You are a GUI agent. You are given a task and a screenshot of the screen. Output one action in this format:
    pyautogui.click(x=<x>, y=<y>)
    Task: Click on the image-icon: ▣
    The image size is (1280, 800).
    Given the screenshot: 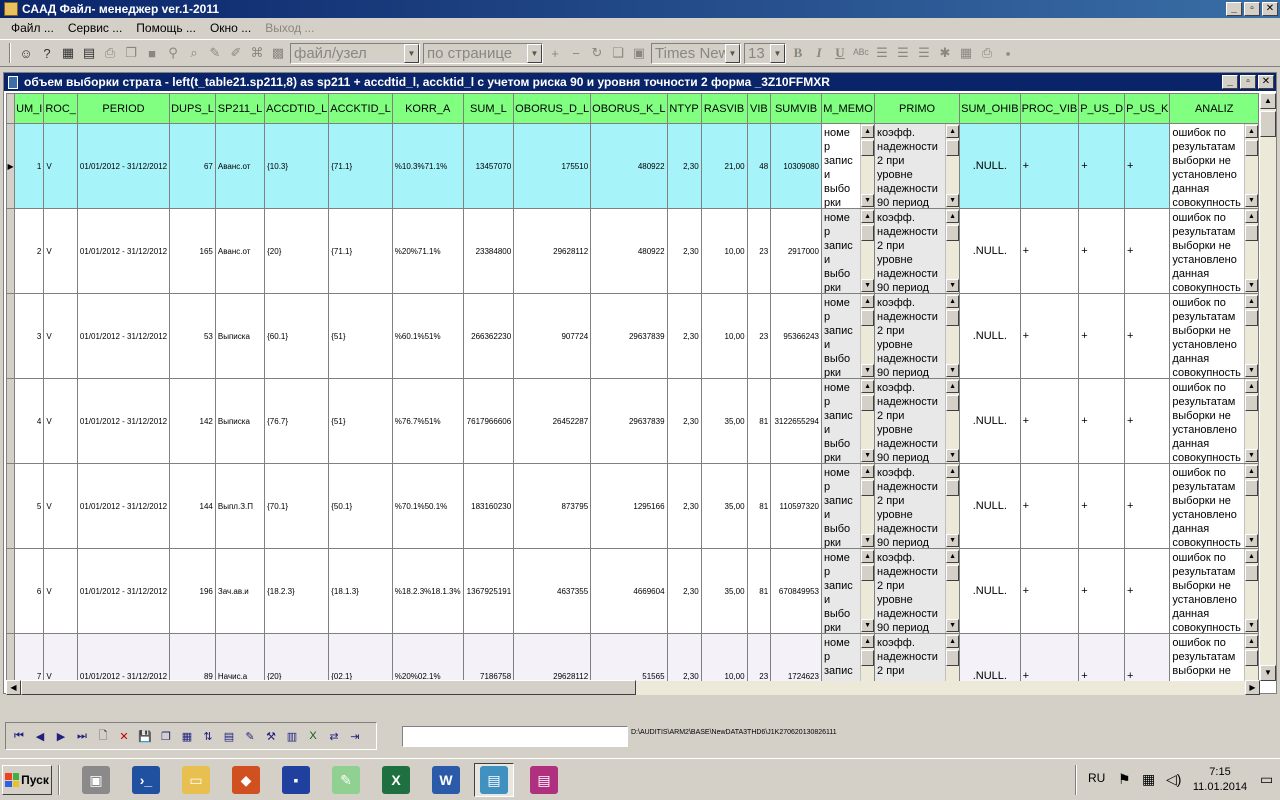 What is the action you would take?
    pyautogui.click(x=639, y=53)
    